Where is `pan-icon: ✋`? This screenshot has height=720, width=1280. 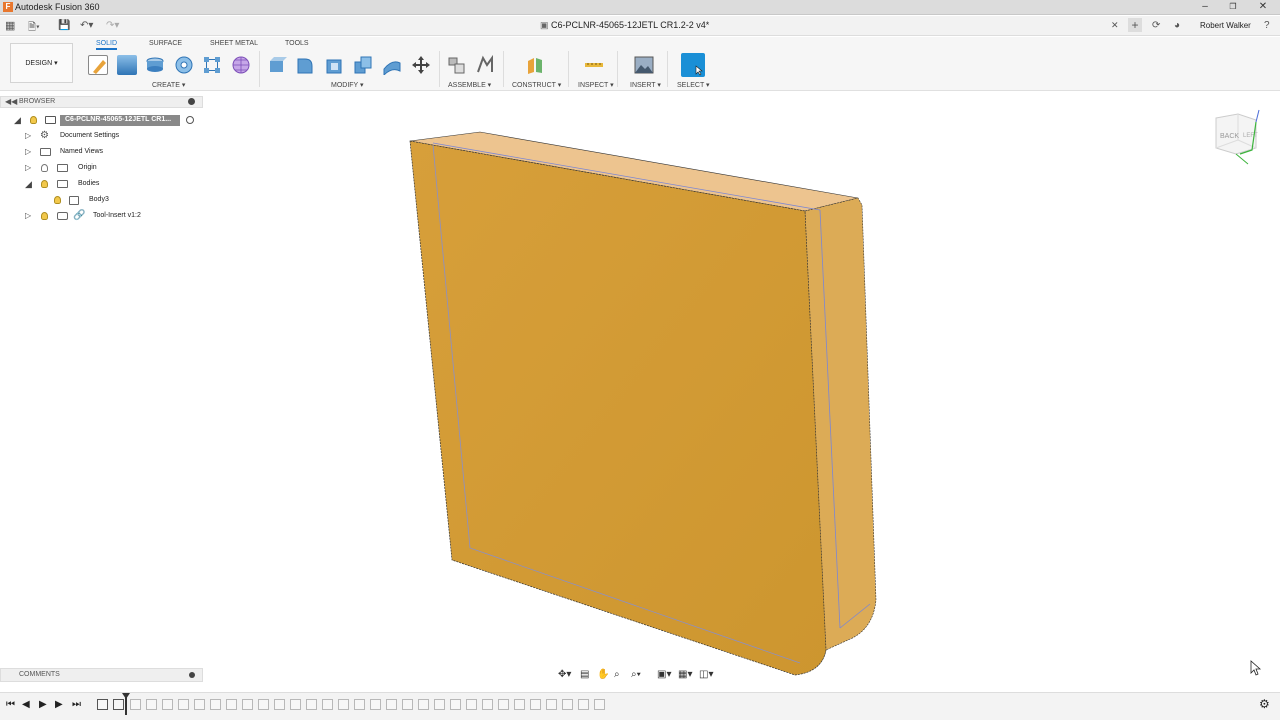
pan-icon: ✋ is located at coordinates (603, 674).